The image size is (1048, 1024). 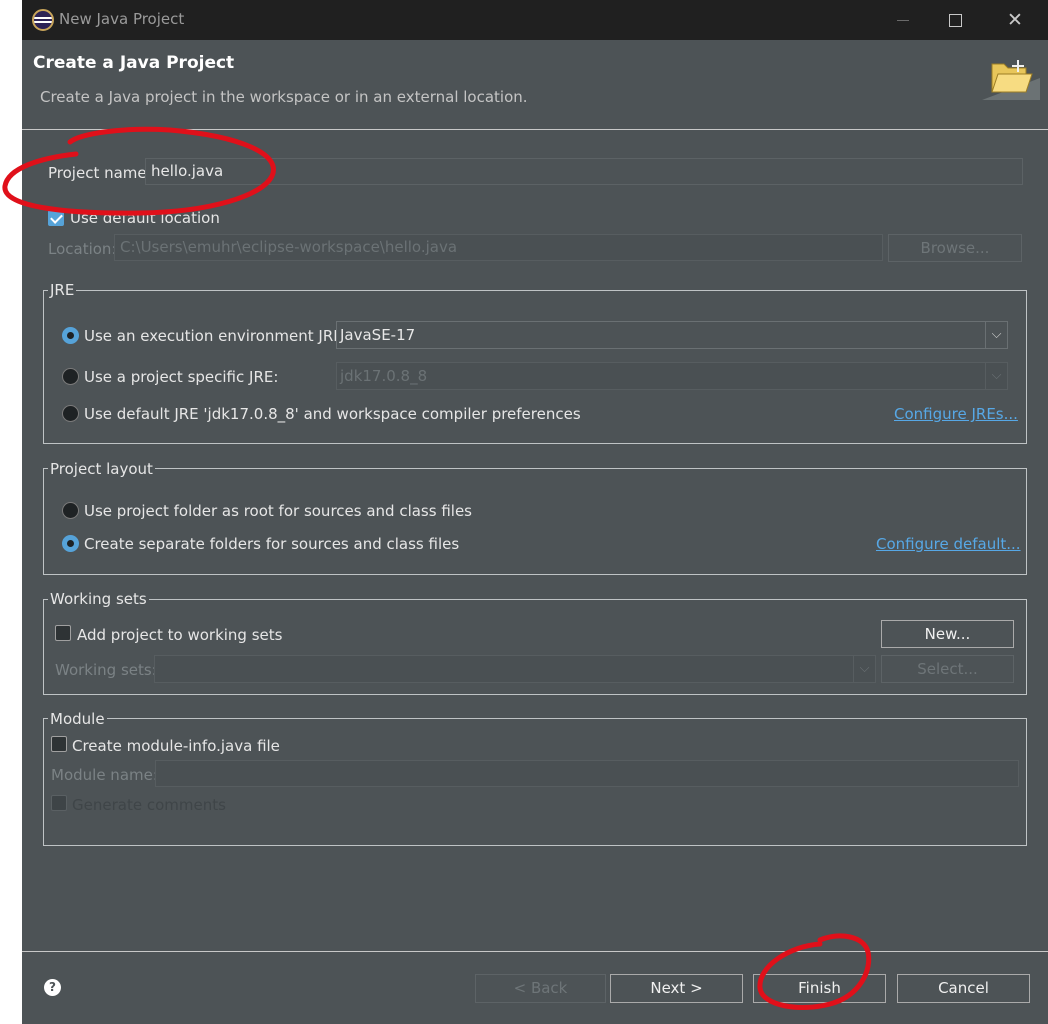 What do you see at coordinates (59, 744) in the screenshot?
I see `create-module-info-checkbox` at bounding box center [59, 744].